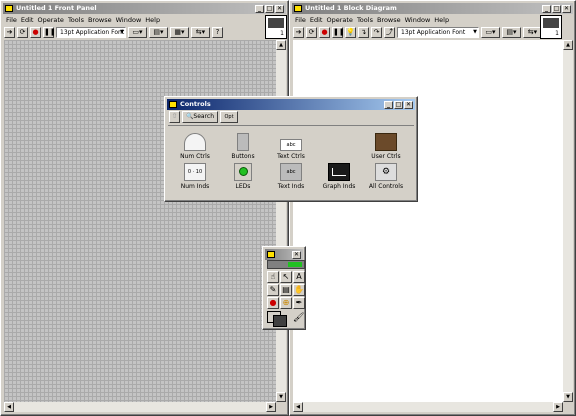 Image resolution: width=576 pixels, height=416 pixels. I want to click on palette-item-user-ctrls: User Ctrls, so click(386, 146).